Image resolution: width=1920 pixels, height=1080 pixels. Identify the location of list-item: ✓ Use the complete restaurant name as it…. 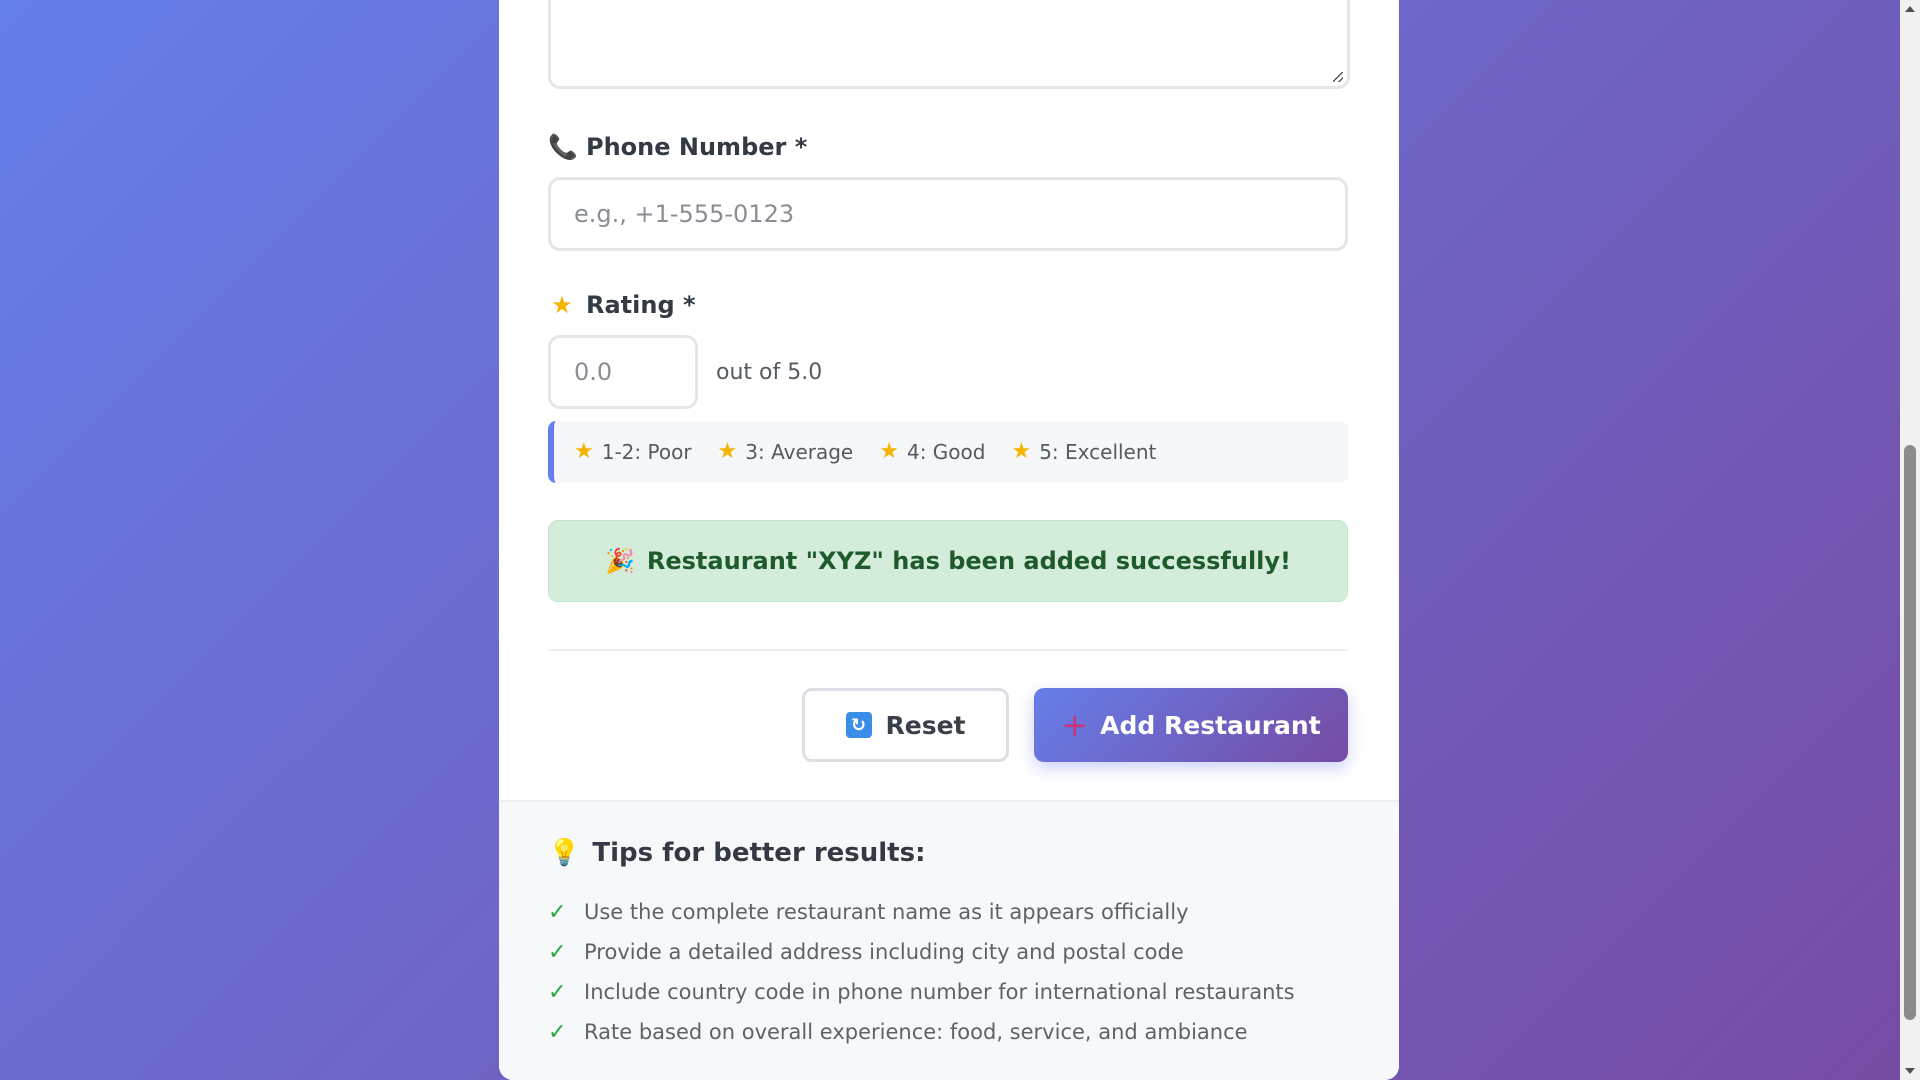
(949, 912).